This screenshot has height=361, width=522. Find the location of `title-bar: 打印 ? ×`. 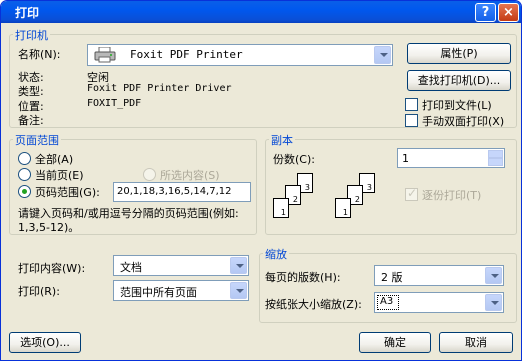

title-bar: 打印 ? × is located at coordinates (261, 12).